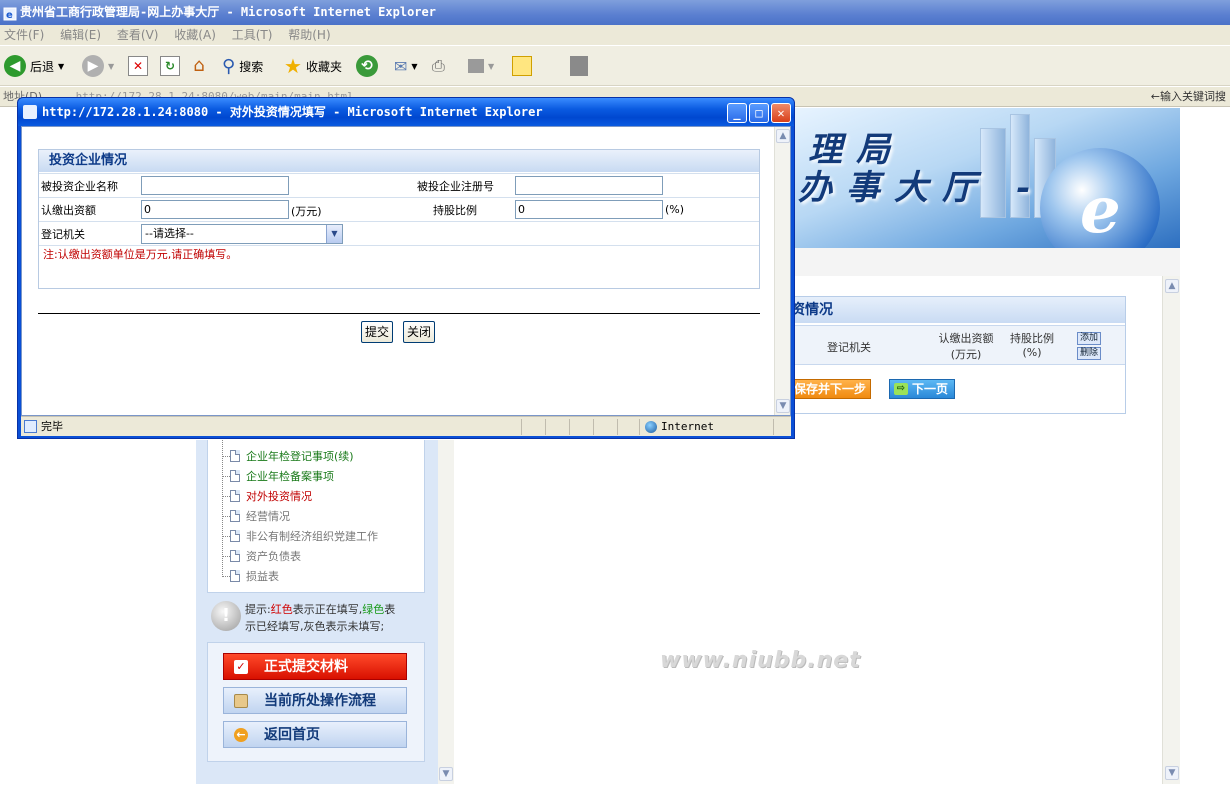  What do you see at coordinates (304, 536) in the screenshot?
I see `nav-item-party-building: 非公有制经济组织党建工作` at bounding box center [304, 536].